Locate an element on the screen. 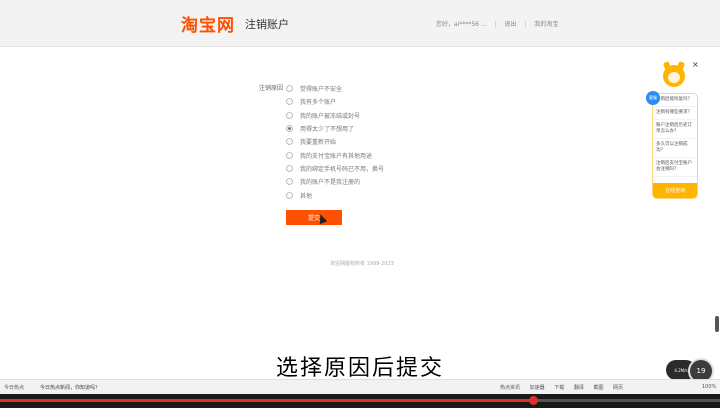 The height and width of the screenshot is (408, 720). option-label: 用得太少了不想用了 is located at coordinates (327, 130).